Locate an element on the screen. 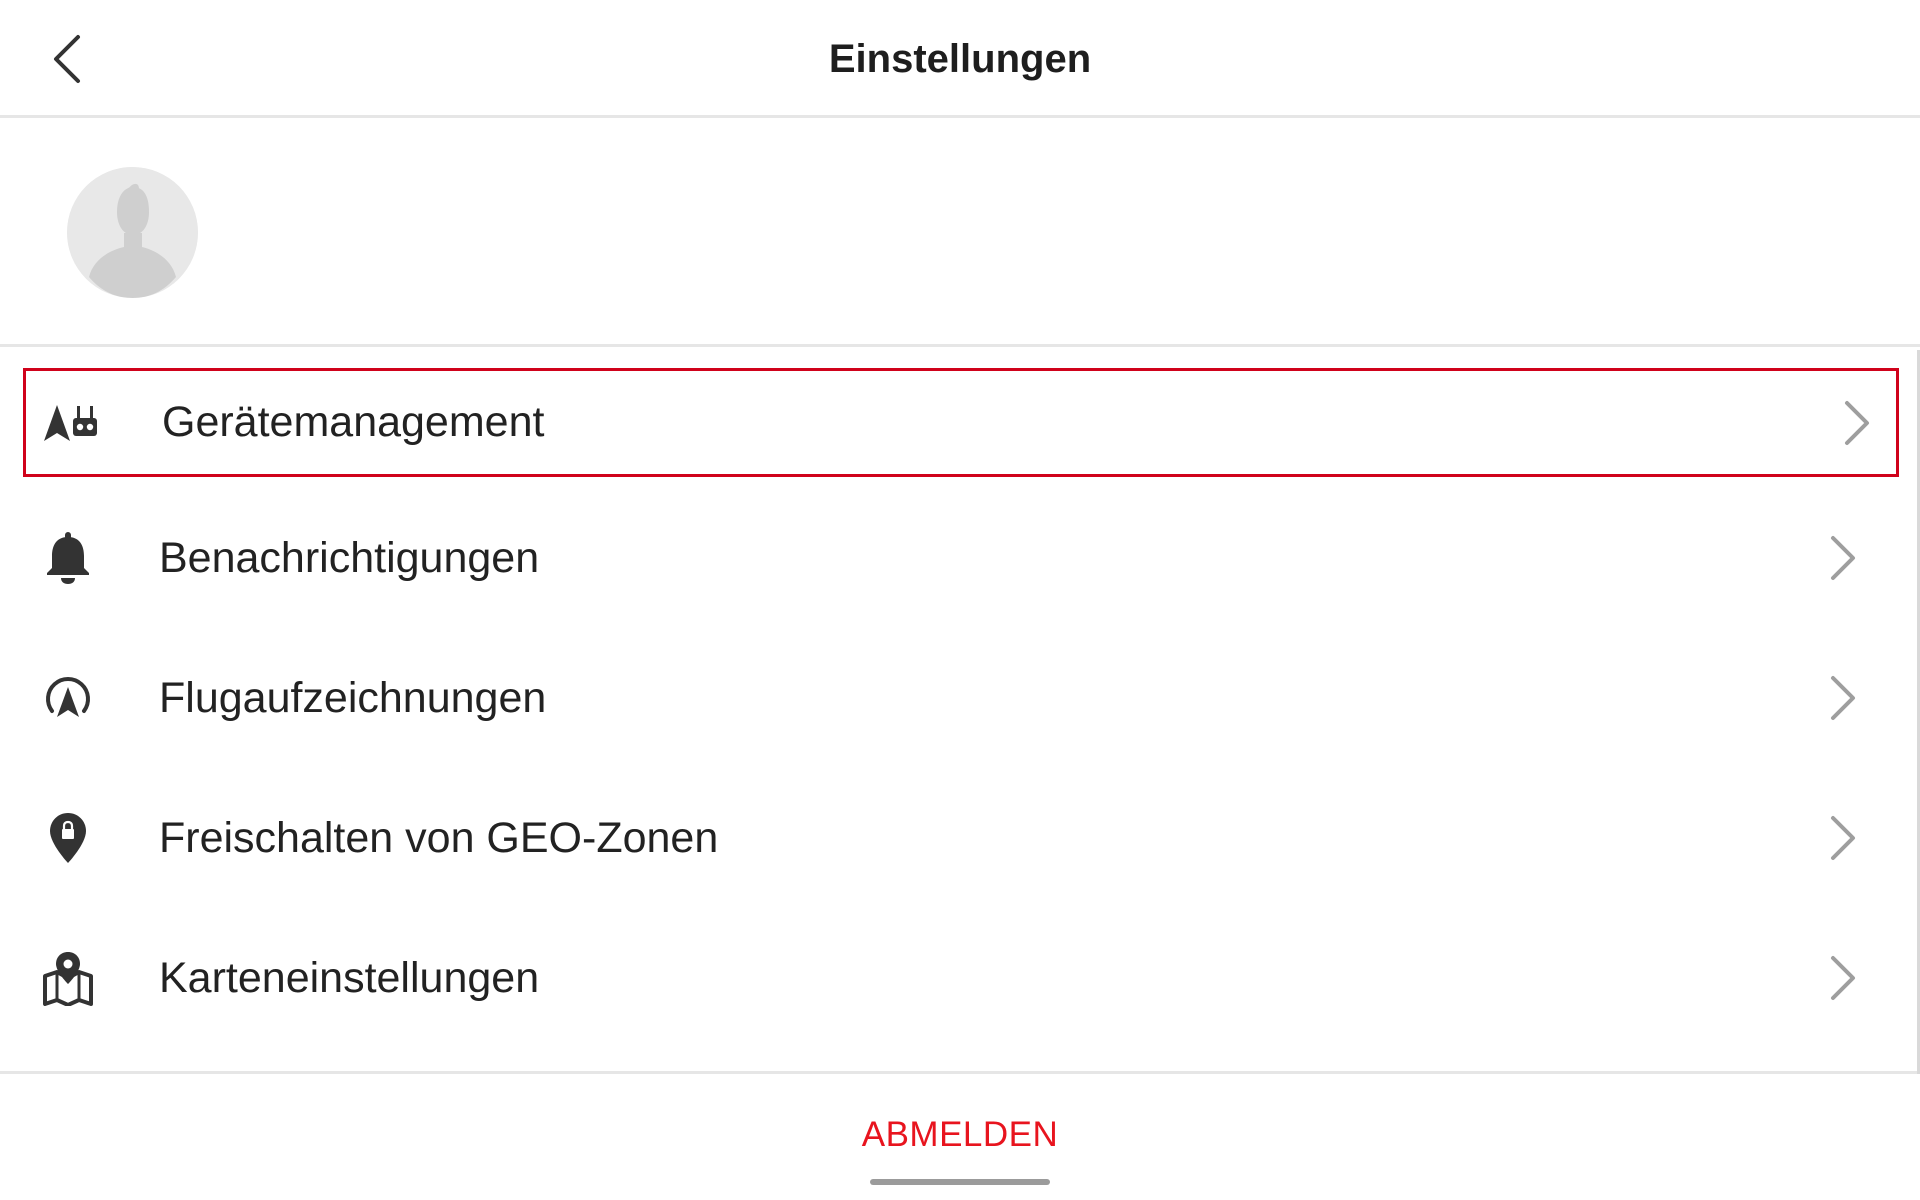 This screenshot has width=1920, height=1200. menu-item-notifications: Benachrichtigungen is located at coordinates (952, 558).